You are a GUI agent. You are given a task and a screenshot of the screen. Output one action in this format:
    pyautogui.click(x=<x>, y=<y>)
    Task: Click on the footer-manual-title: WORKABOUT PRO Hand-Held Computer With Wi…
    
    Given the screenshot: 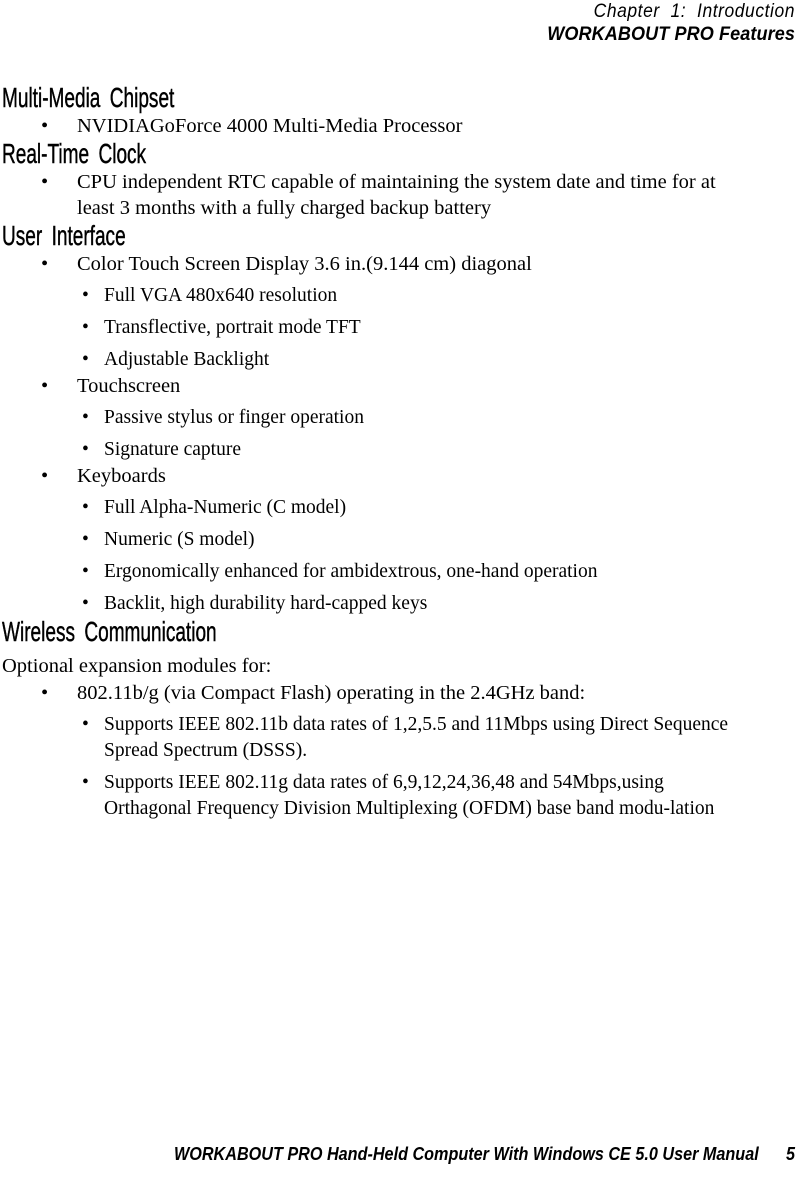 What is the action you would take?
    pyautogui.click(x=466, y=1154)
    